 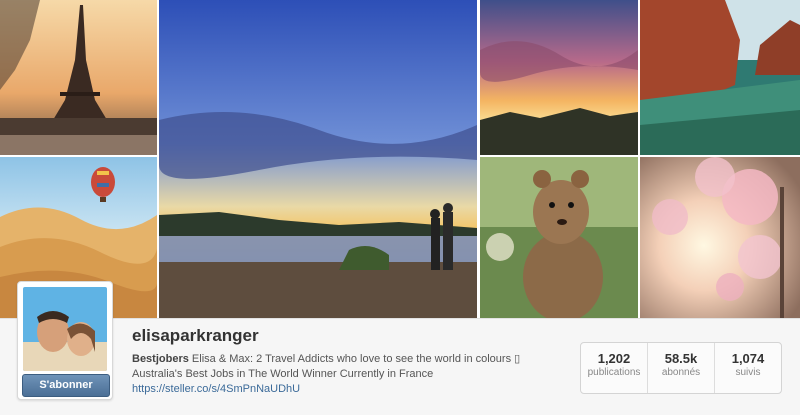 What do you see at coordinates (748, 372) in the screenshot?
I see `stat-label: suivis` at bounding box center [748, 372].